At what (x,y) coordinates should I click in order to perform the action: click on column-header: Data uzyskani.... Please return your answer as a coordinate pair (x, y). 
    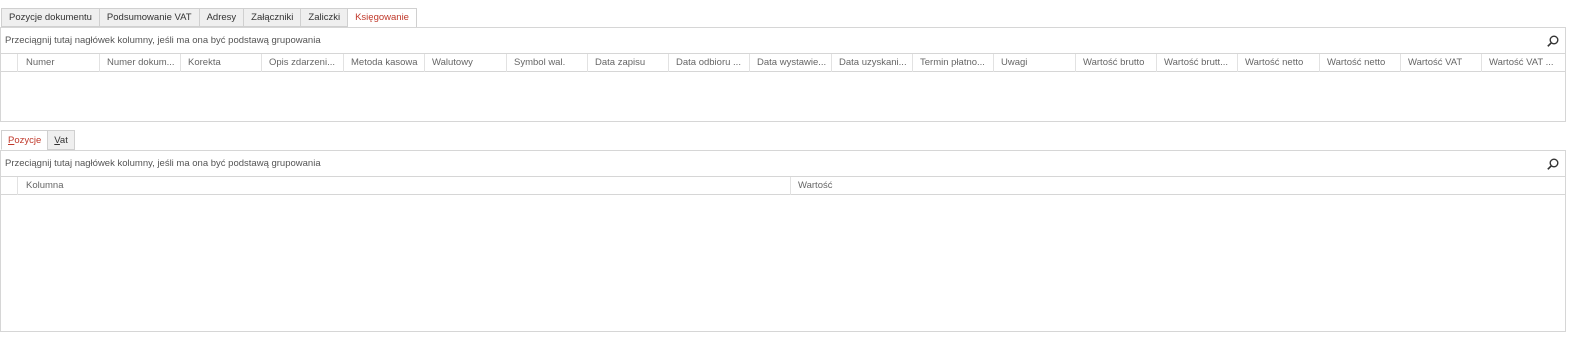
    Looking at the image, I should click on (872, 63).